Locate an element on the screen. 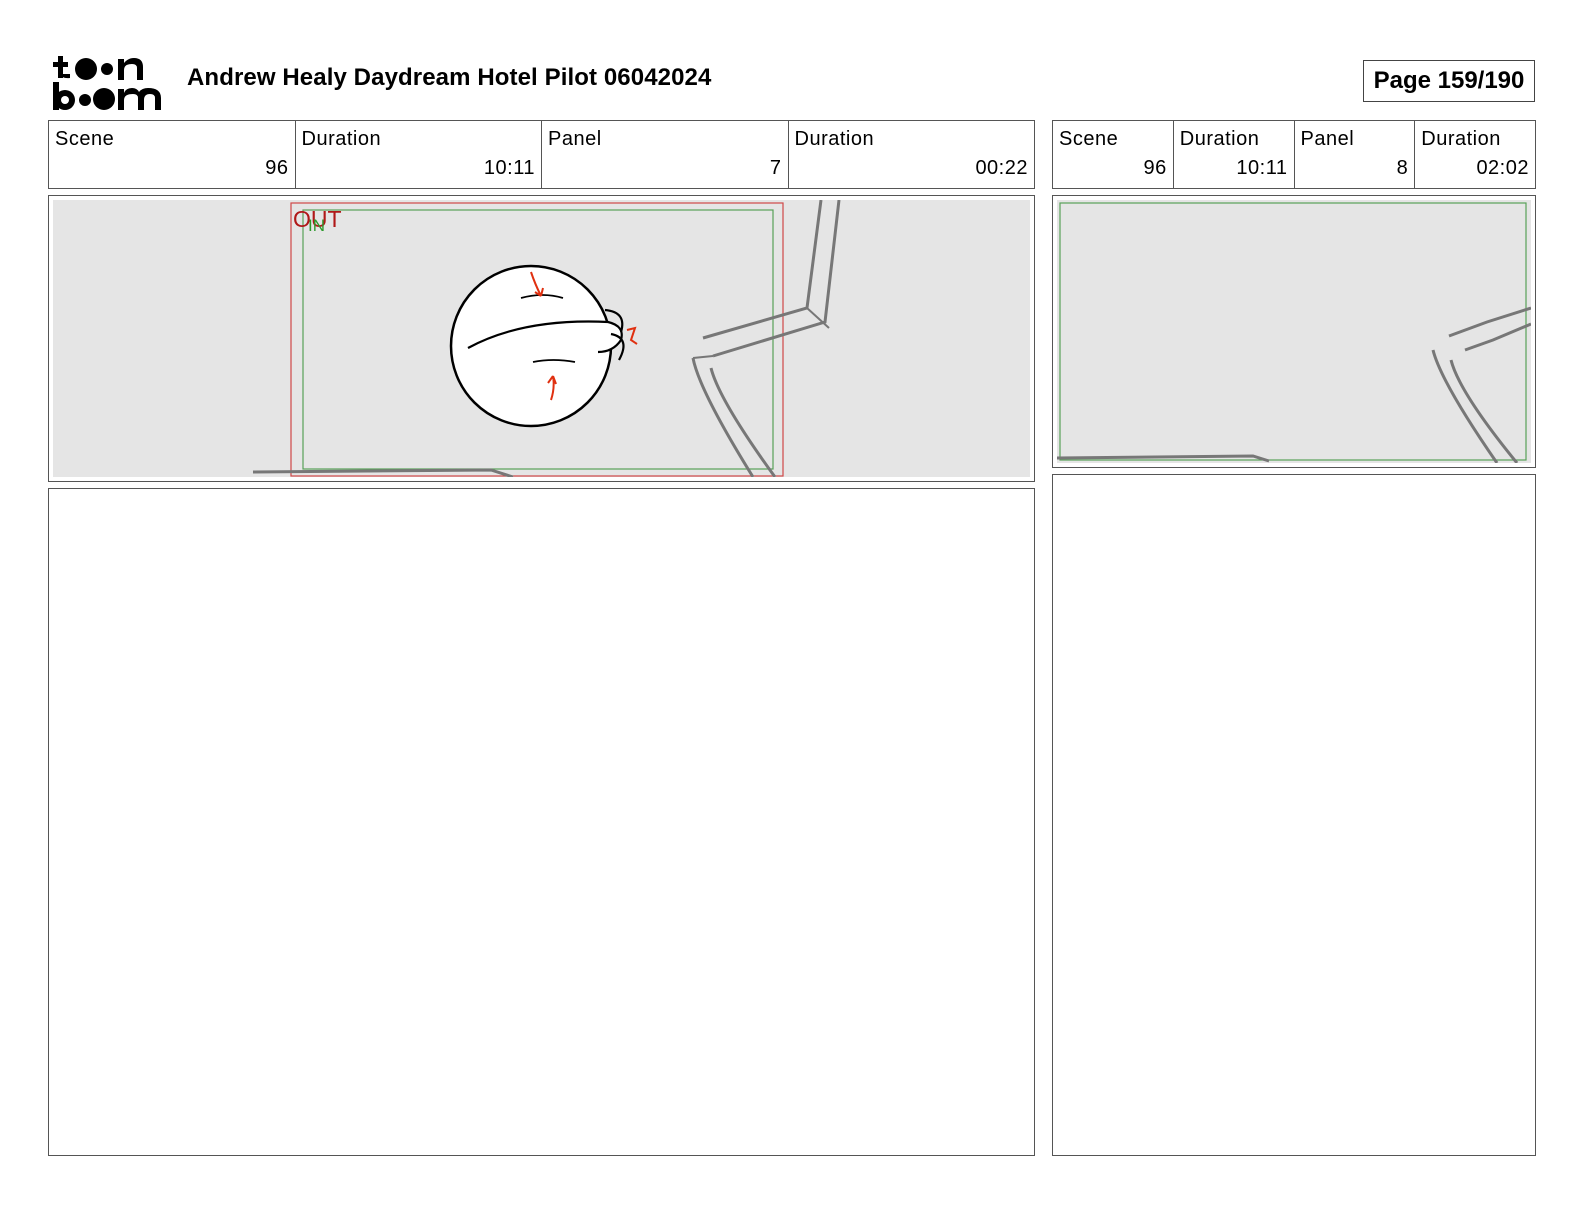 This screenshot has width=1584, height=1224. panel-7-artwork: OUT IN is located at coordinates (541, 338).